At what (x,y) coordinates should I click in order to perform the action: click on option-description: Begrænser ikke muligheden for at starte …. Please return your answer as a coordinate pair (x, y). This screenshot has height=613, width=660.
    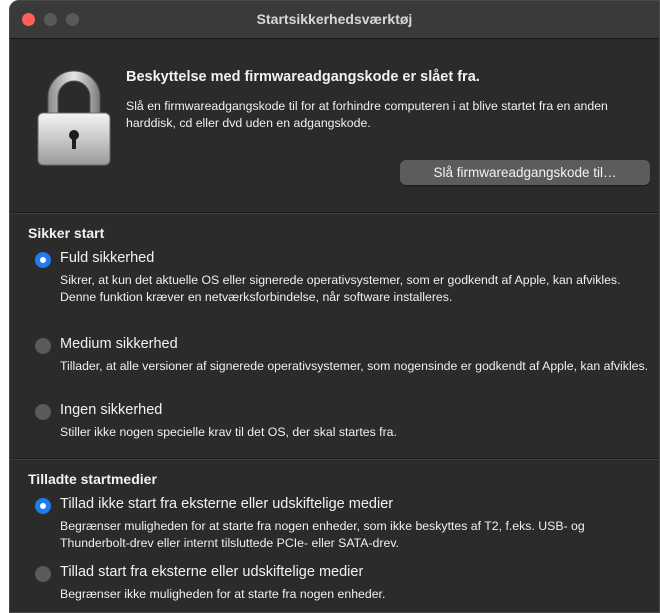
    Looking at the image, I should click on (223, 594).